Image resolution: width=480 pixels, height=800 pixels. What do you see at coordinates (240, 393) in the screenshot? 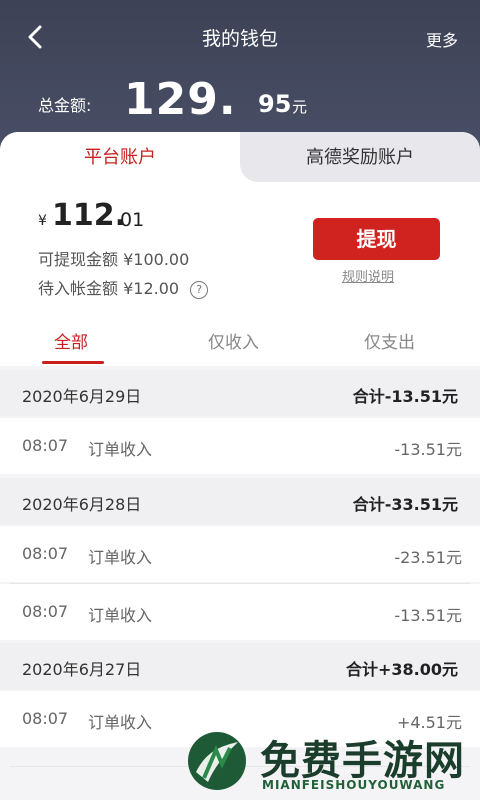
I see `date-group-header: 2020年6月29日 合计-13.51元` at bounding box center [240, 393].